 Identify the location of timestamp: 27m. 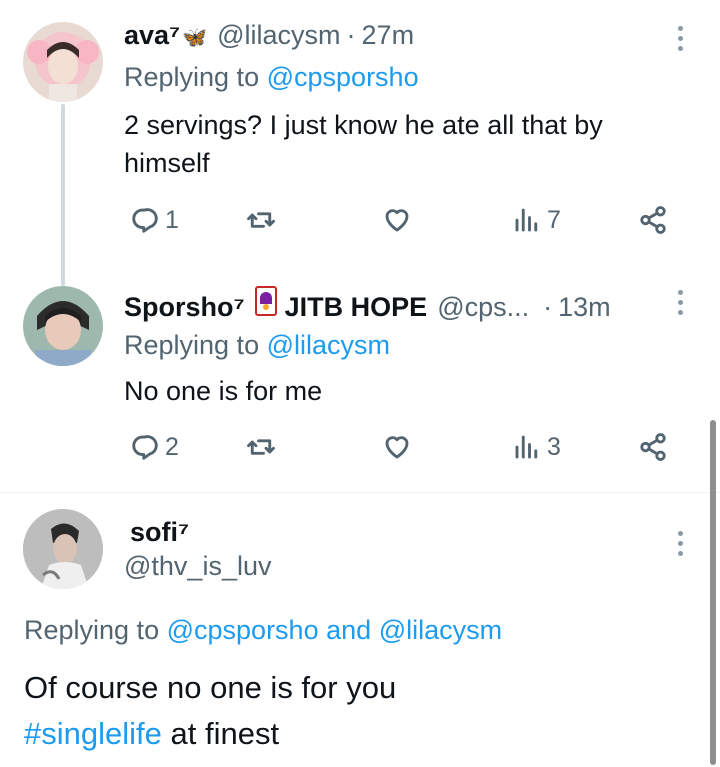
(388, 35).